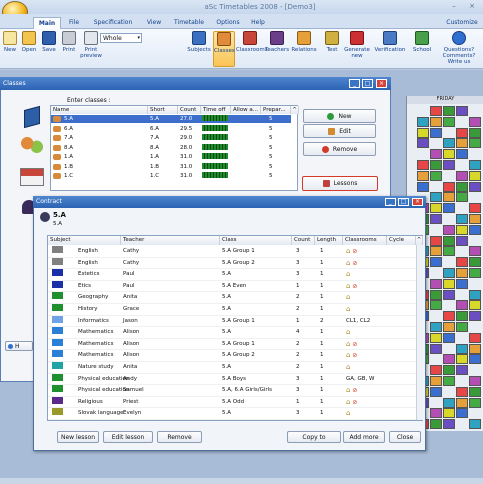 This screenshot has height=484, width=483. Describe the element at coordinates (419, 332) in the screenshot. I see `contract-scrollbar` at that location.